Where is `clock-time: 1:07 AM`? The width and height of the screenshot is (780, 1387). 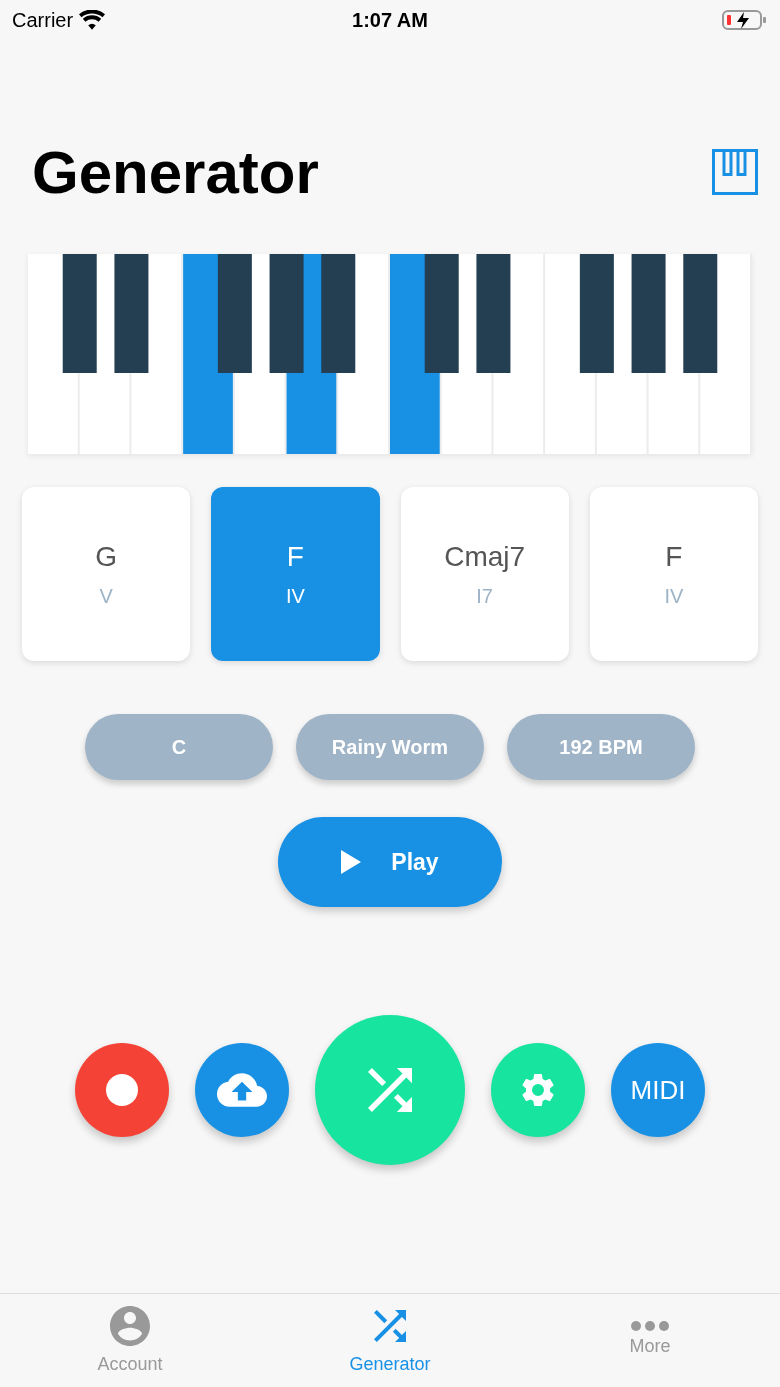 clock-time: 1:07 AM is located at coordinates (390, 20).